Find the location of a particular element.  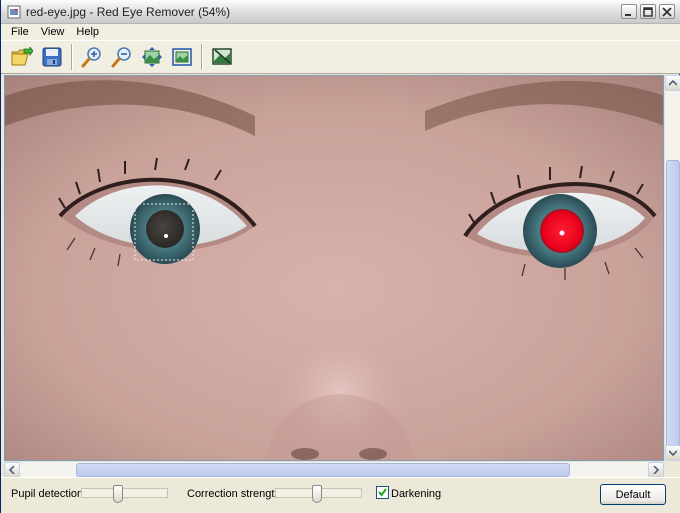

zoom-out-button is located at coordinates (122, 57).